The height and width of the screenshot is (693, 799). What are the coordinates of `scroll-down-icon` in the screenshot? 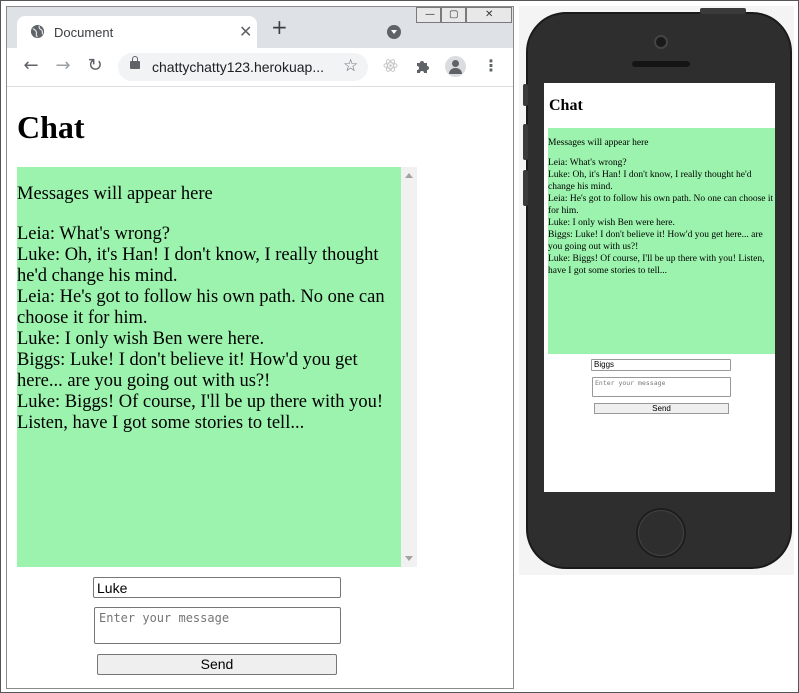 It's located at (409, 558).